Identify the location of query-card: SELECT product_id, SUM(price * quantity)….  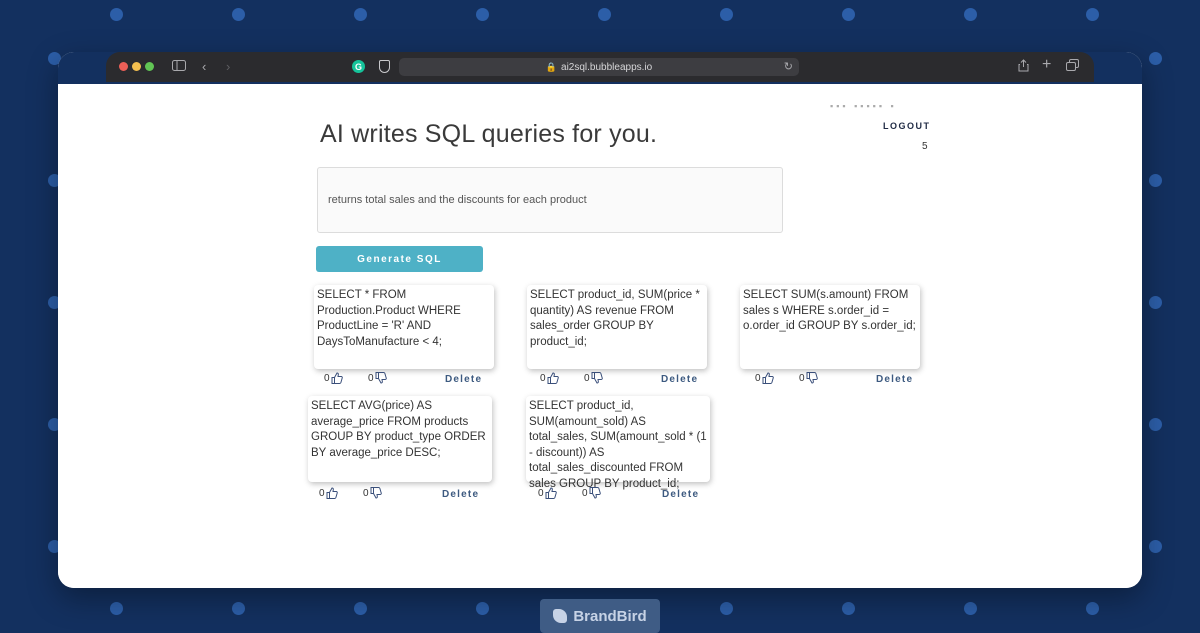
(617, 327).